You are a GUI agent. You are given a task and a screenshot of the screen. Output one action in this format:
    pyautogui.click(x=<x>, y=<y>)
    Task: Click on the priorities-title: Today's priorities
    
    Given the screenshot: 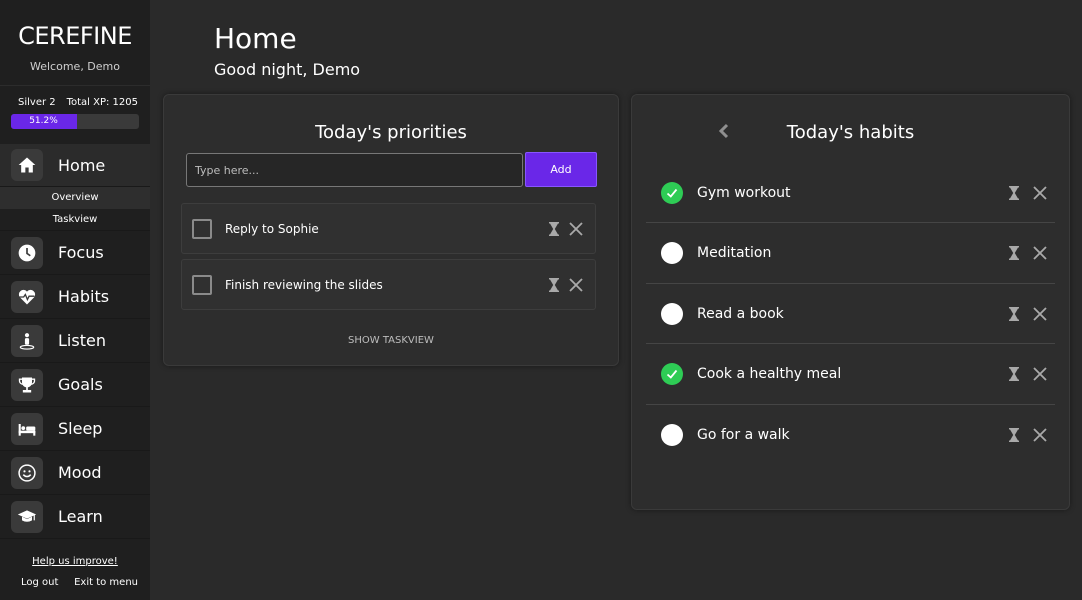 What is the action you would take?
    pyautogui.click(x=391, y=132)
    